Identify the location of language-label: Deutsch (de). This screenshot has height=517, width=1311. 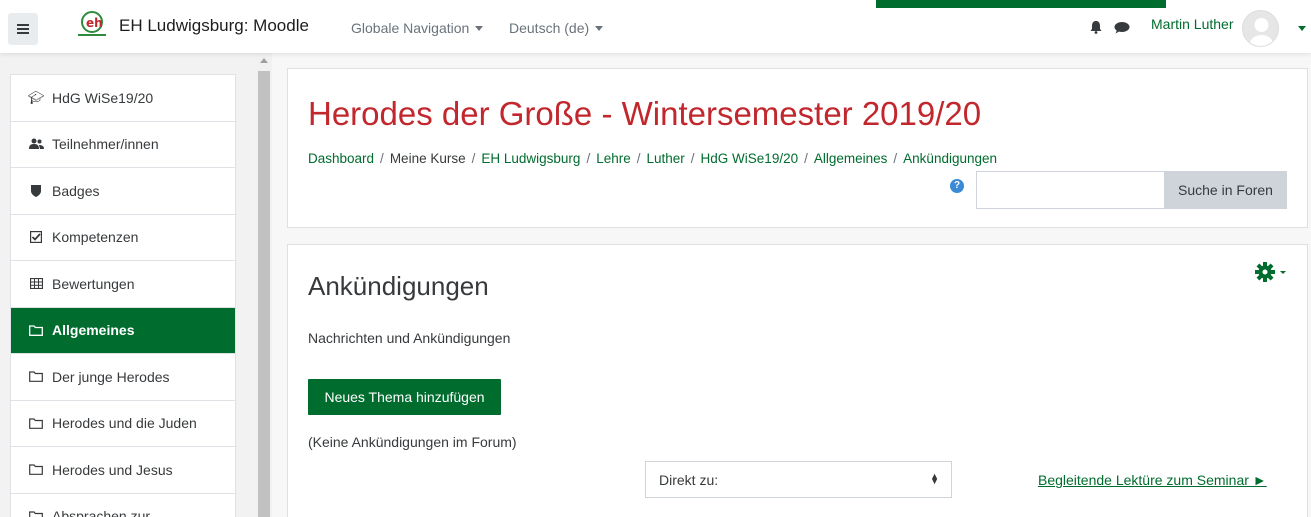
(549, 28).